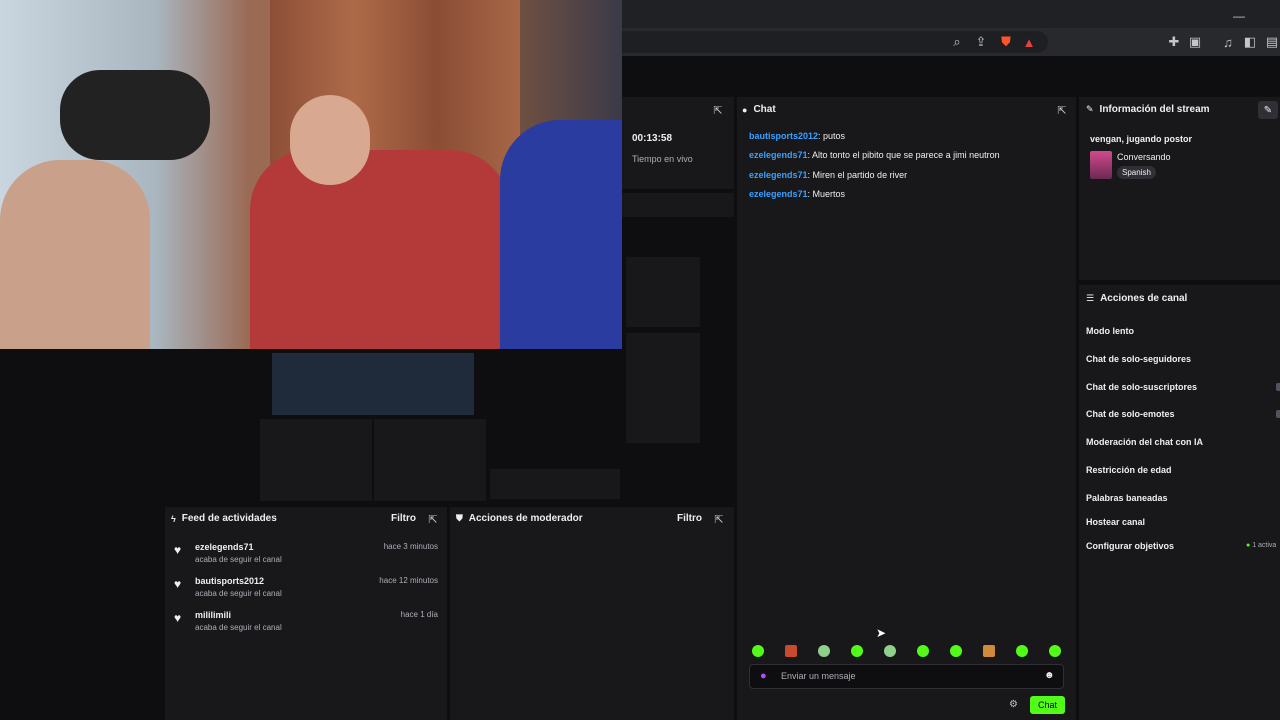 This screenshot has height=720, width=1280. I want to click on activity-feed-title: ϟ Feed de actividades, so click(224, 518).